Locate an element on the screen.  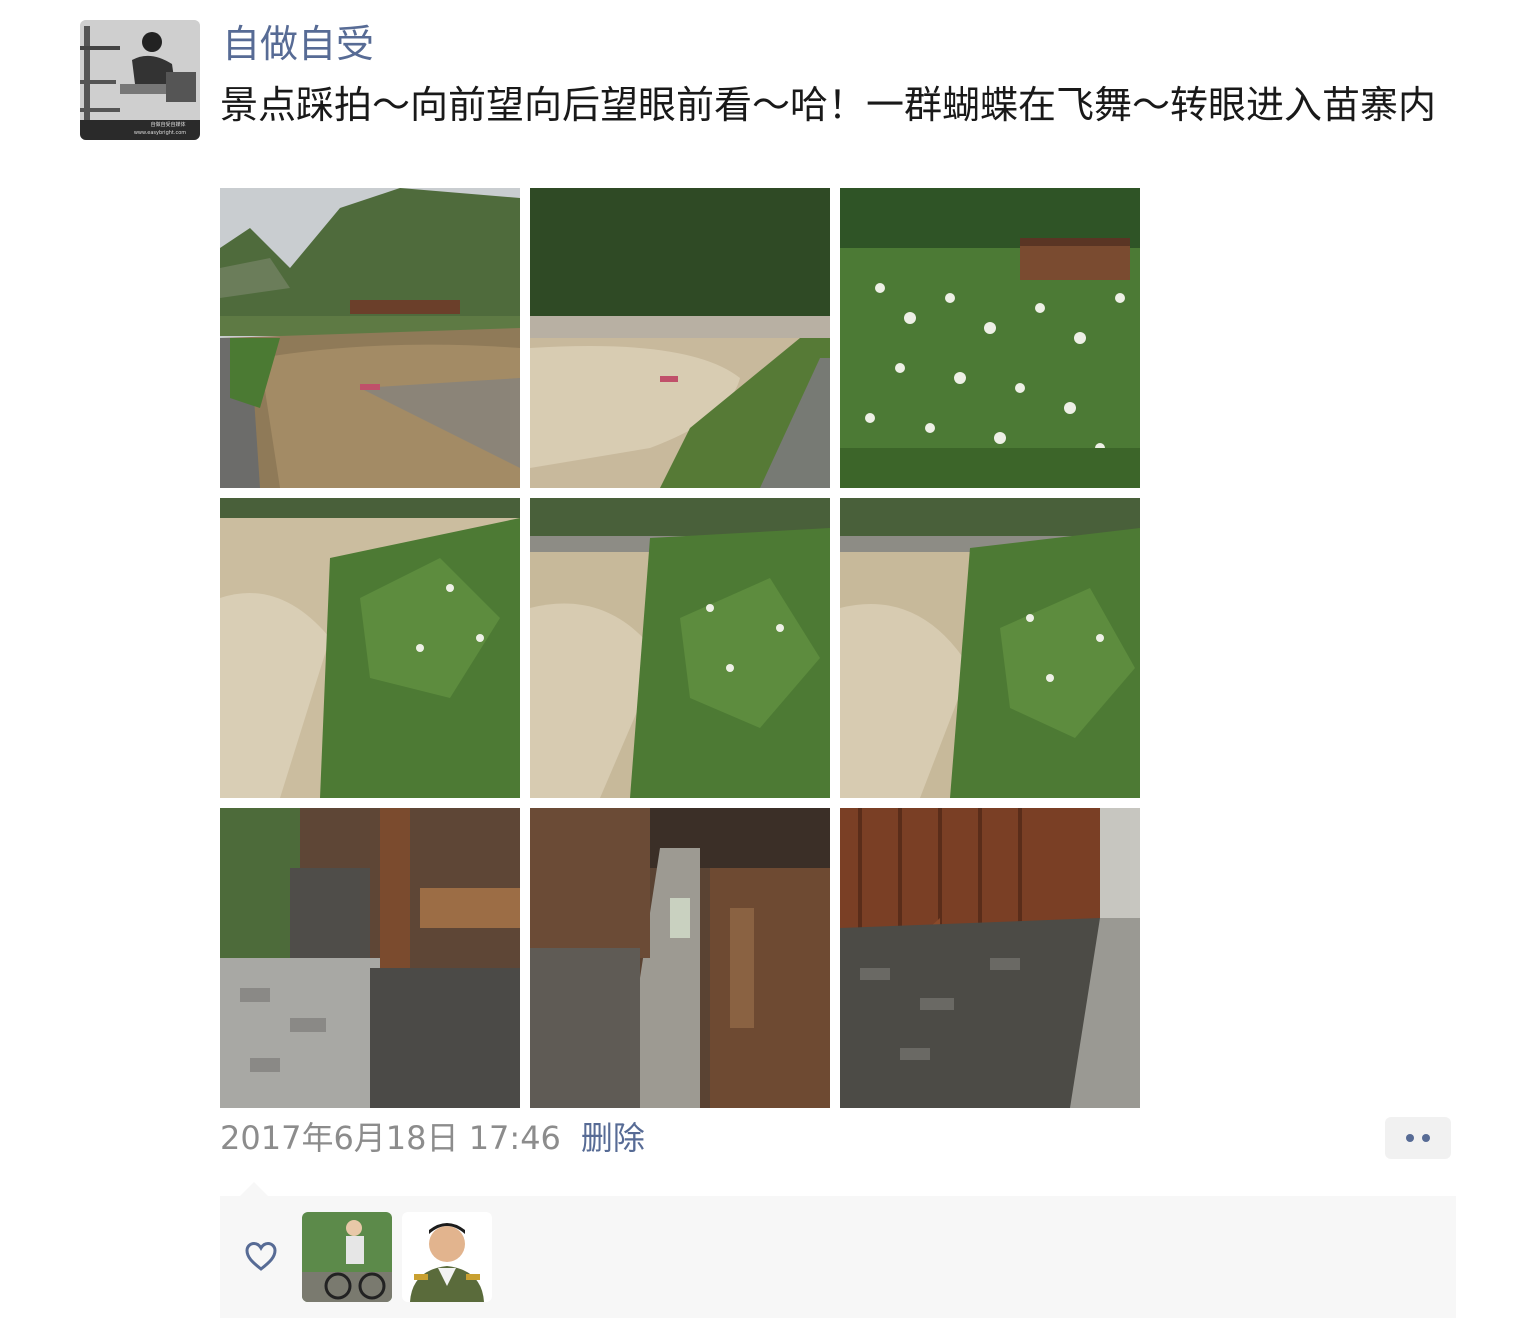
photo-2-image is located at coordinates (680, 338).